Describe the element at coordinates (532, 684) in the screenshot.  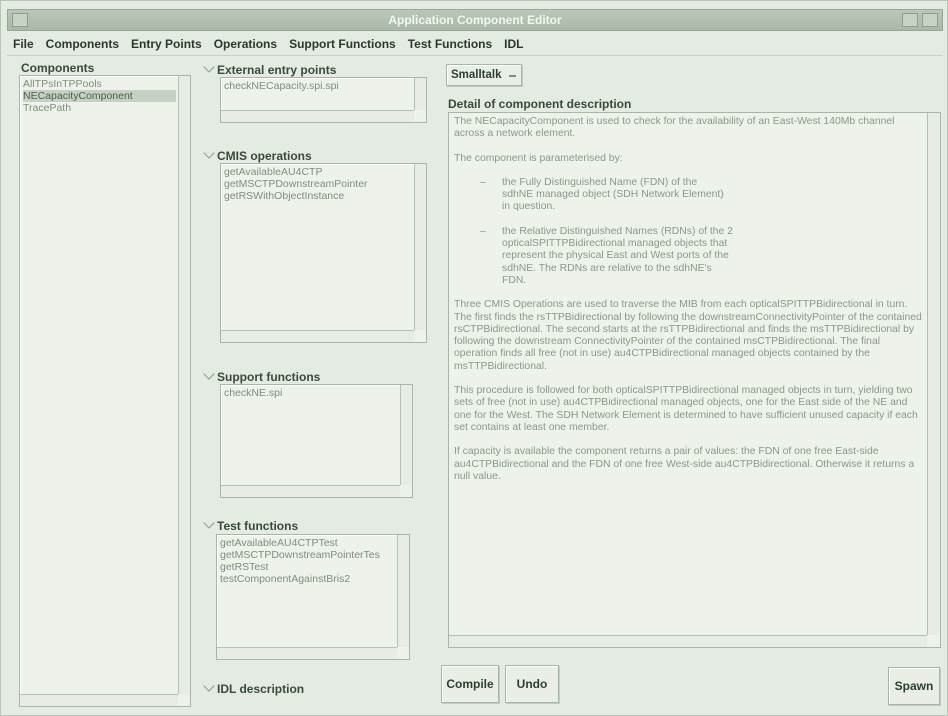
I see `undo-button: Undo` at that location.